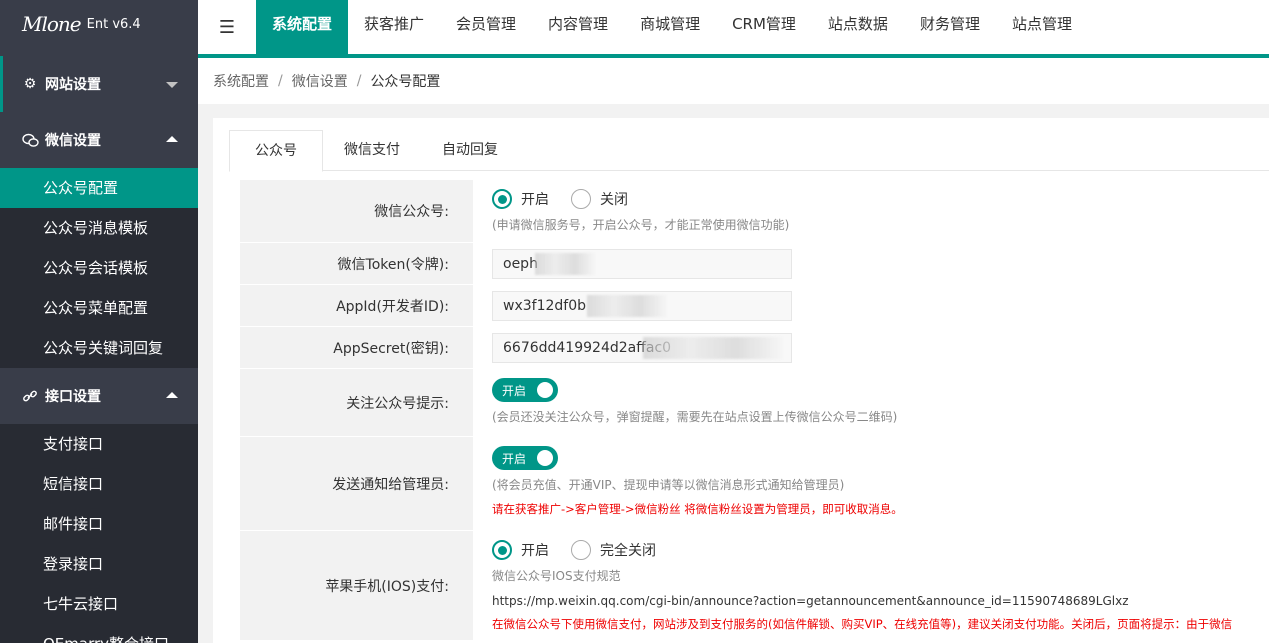  I want to click on form-row-secret: AppSecret(密钥): 6676dd419924d2affac0, so click(754, 348).